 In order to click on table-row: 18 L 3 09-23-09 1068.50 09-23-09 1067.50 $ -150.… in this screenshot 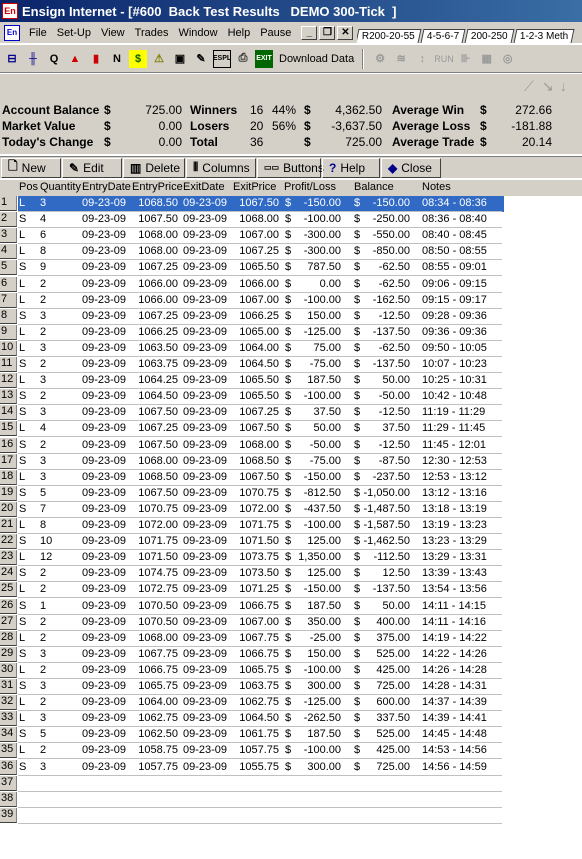, I will do `click(291, 477)`.